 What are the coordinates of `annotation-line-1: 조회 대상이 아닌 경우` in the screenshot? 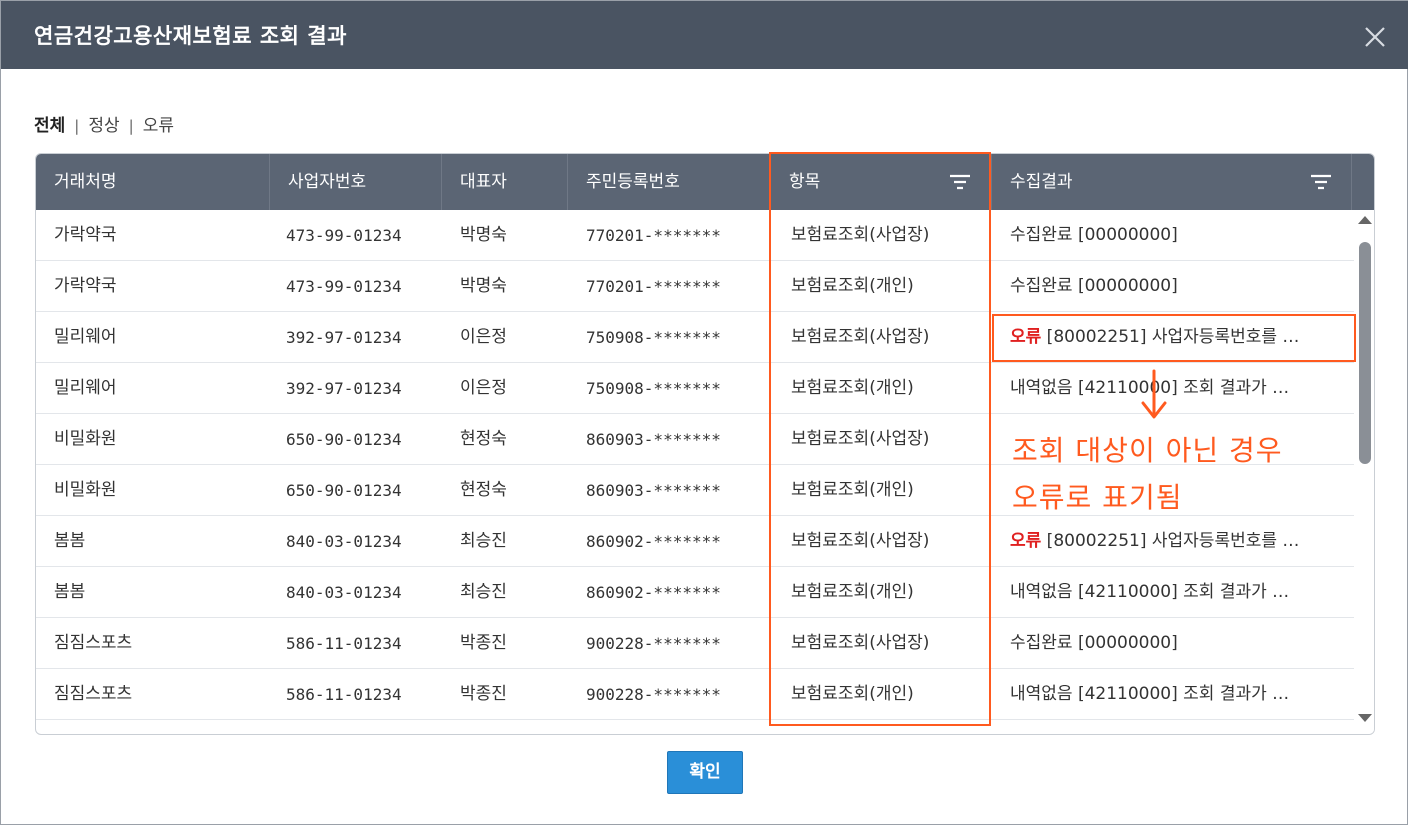 It's located at (1147, 450).